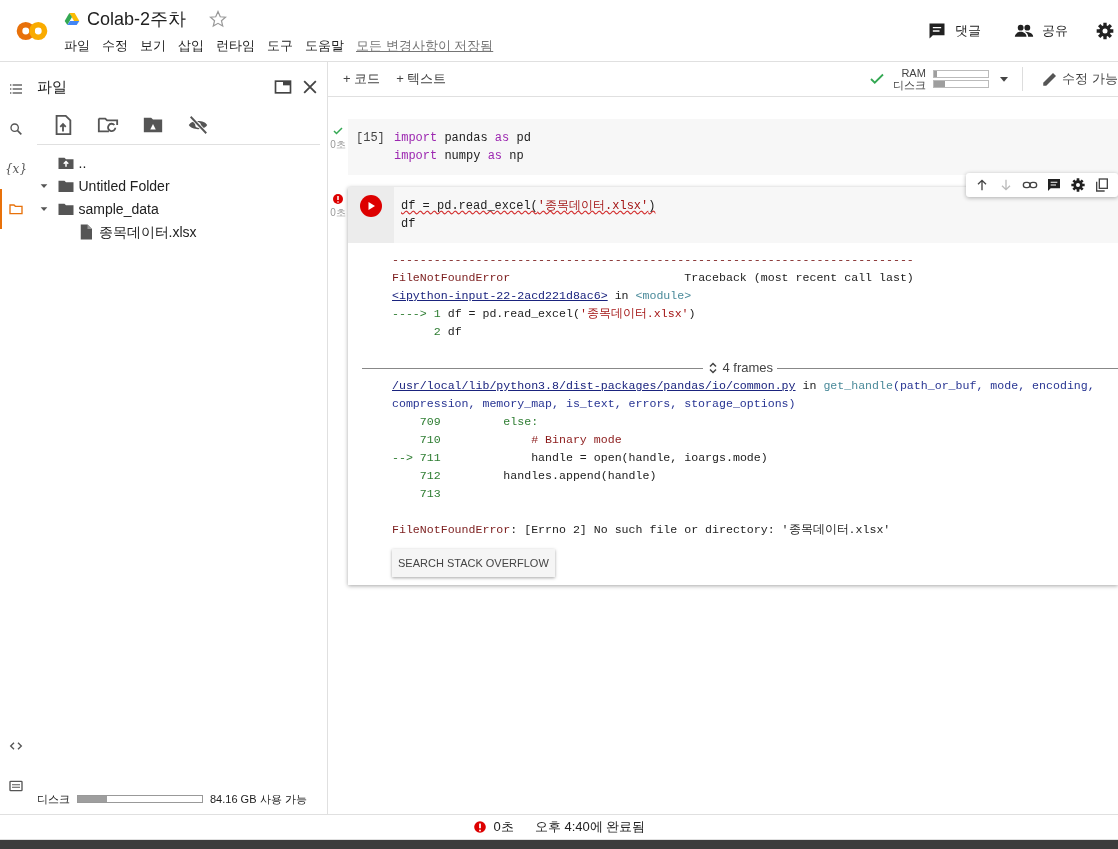 Image resolution: width=1118 pixels, height=849 pixels. Describe the element at coordinates (198, 124) in the screenshot. I see `hidden-eye-icon` at that location.